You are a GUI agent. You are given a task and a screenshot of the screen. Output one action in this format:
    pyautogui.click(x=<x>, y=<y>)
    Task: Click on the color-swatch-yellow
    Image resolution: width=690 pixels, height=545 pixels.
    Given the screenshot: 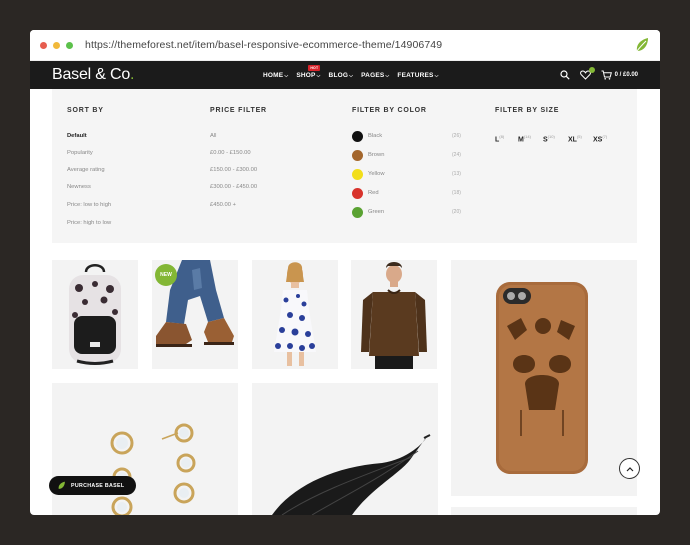 What is the action you would take?
    pyautogui.click(x=357, y=174)
    